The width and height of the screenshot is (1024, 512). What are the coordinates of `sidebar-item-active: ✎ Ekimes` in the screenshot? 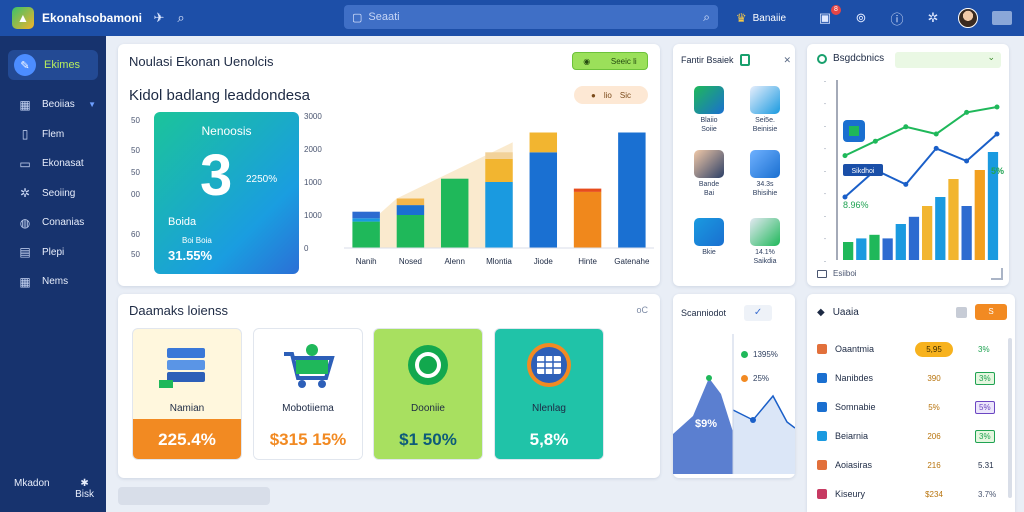 It's located at (53, 65).